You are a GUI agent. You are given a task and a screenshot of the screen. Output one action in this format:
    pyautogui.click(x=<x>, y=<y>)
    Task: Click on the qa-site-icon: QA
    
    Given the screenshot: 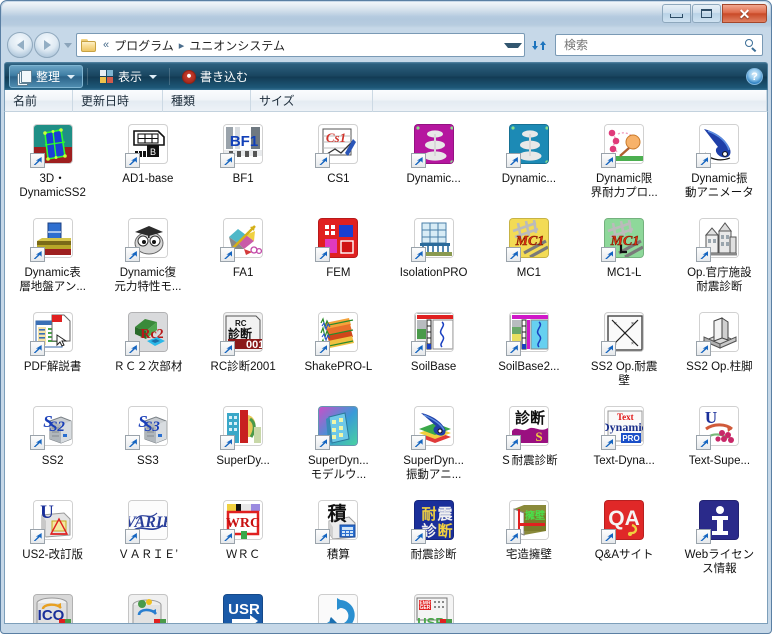 What is the action you would take?
    pyautogui.click(x=624, y=522)
    